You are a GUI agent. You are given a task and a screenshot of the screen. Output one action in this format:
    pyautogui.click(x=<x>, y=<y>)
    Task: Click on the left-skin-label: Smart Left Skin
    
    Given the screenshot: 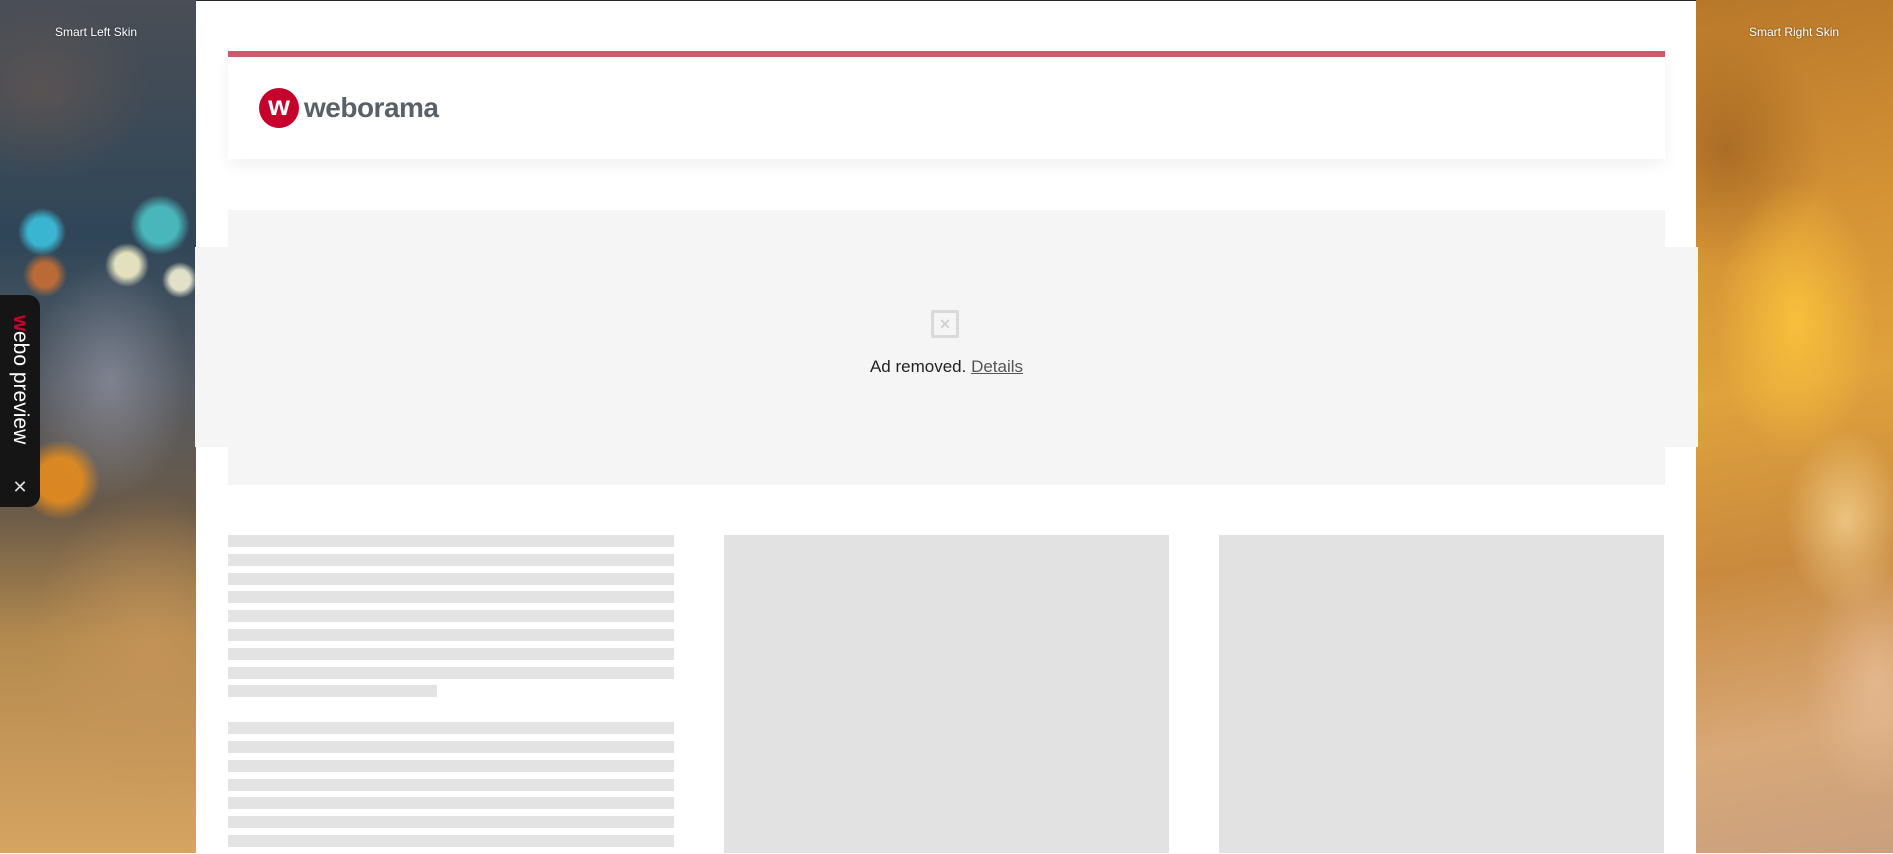 What is the action you would take?
    pyautogui.click(x=96, y=32)
    